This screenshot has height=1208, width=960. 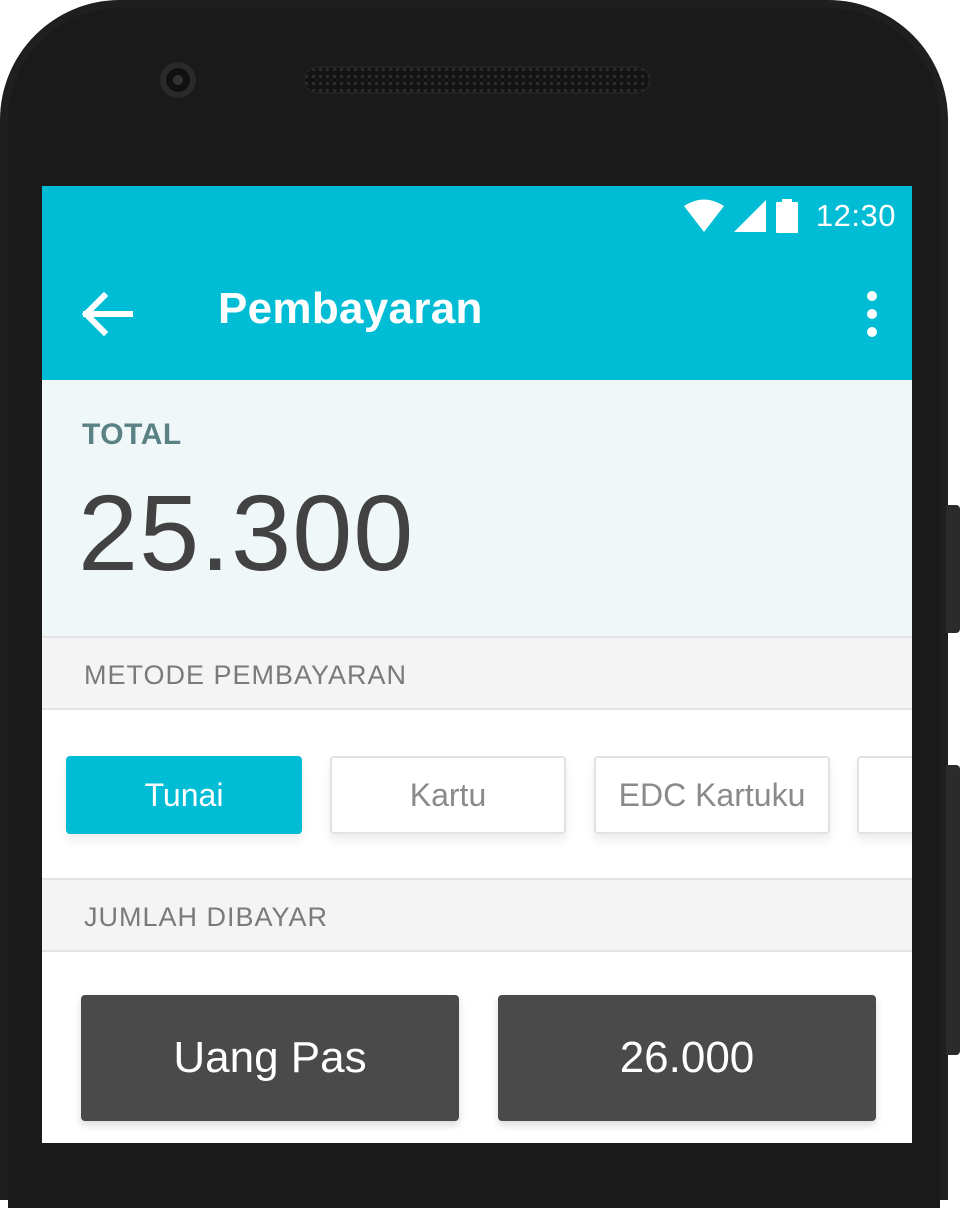 What do you see at coordinates (749, 216) in the screenshot?
I see `cell-signal-icon` at bounding box center [749, 216].